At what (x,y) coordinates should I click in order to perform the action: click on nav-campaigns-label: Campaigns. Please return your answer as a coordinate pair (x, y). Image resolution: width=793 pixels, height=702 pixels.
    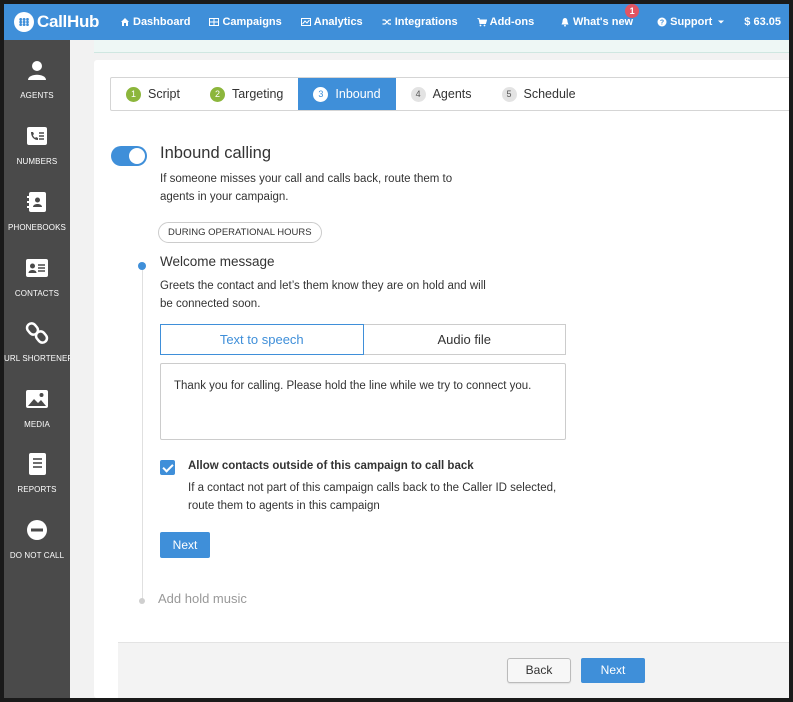
    Looking at the image, I should click on (252, 22).